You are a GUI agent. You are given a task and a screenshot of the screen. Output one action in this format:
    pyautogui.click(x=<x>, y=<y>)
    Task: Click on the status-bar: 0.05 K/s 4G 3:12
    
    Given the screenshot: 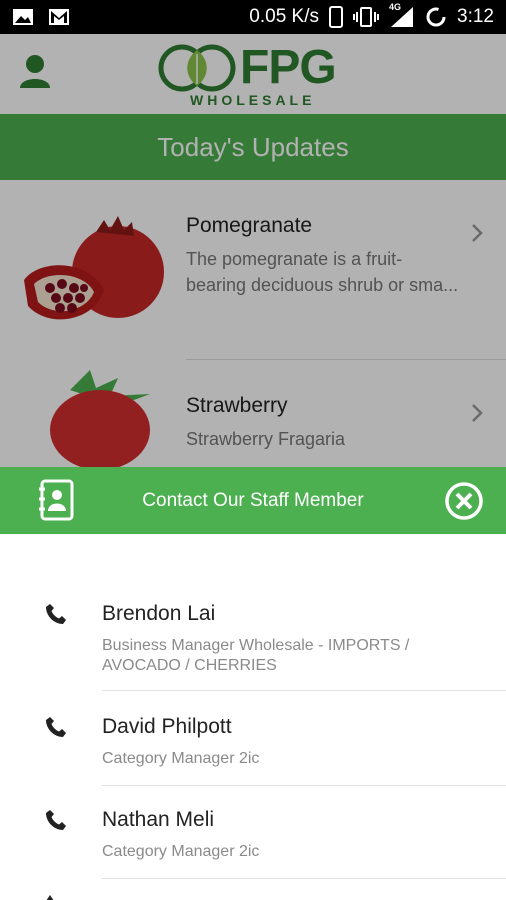 What is the action you would take?
    pyautogui.click(x=253, y=17)
    